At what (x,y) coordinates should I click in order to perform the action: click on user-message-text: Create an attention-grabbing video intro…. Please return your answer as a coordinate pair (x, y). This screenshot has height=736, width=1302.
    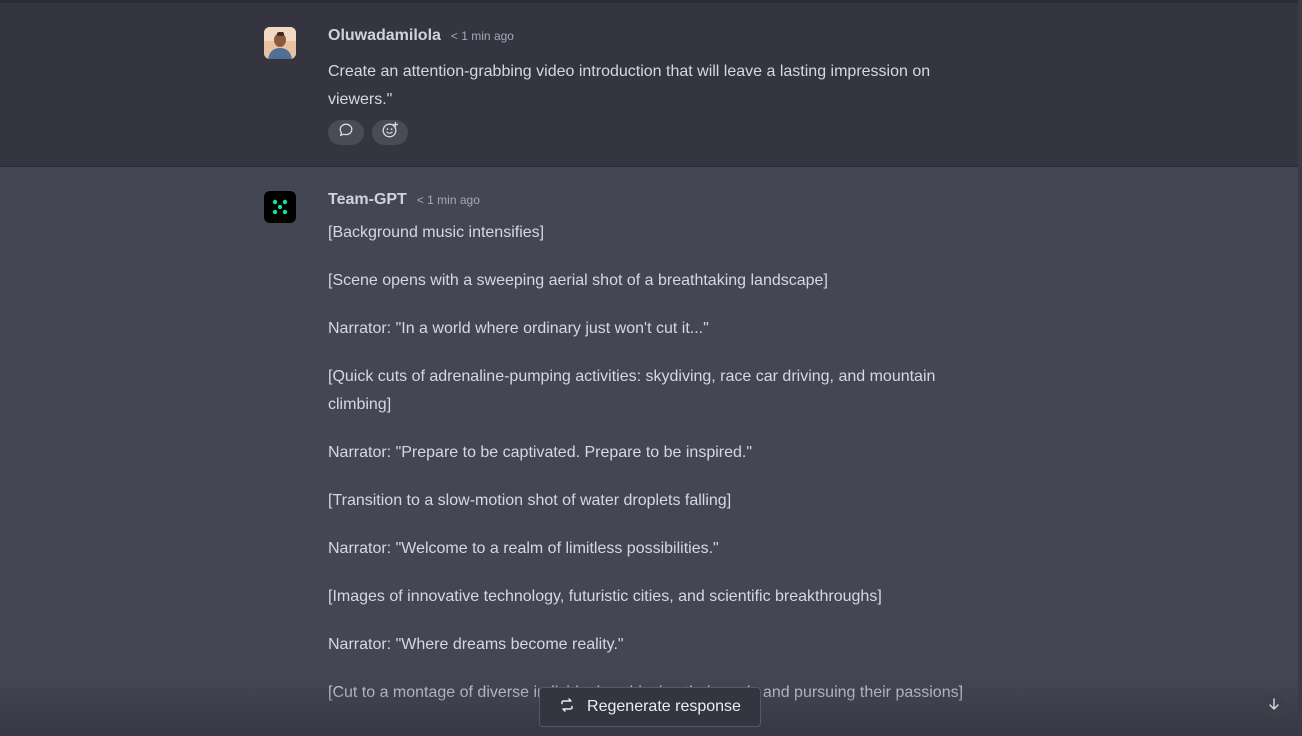
    Looking at the image, I should click on (629, 85).